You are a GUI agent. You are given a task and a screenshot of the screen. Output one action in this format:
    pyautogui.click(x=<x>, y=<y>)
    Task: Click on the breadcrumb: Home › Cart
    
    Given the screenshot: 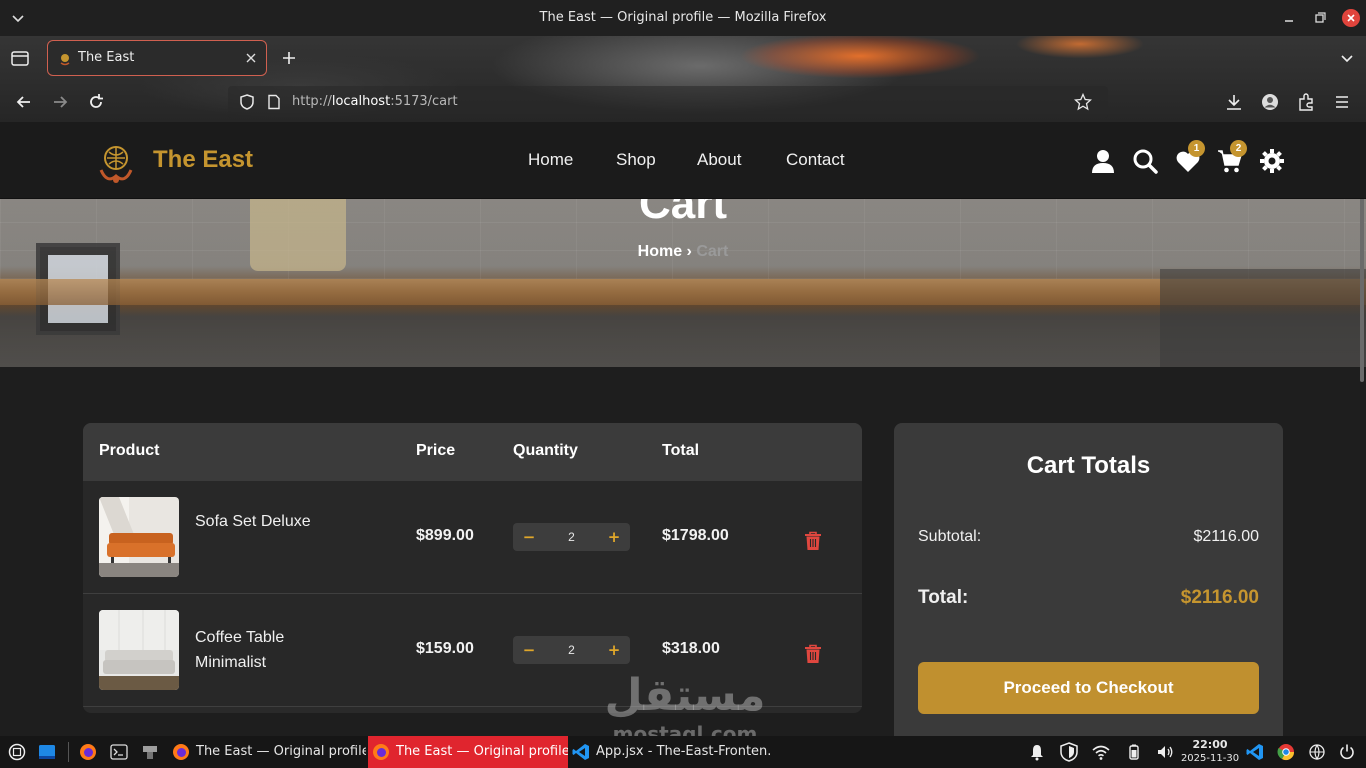 What is the action you would take?
    pyautogui.click(x=683, y=252)
    